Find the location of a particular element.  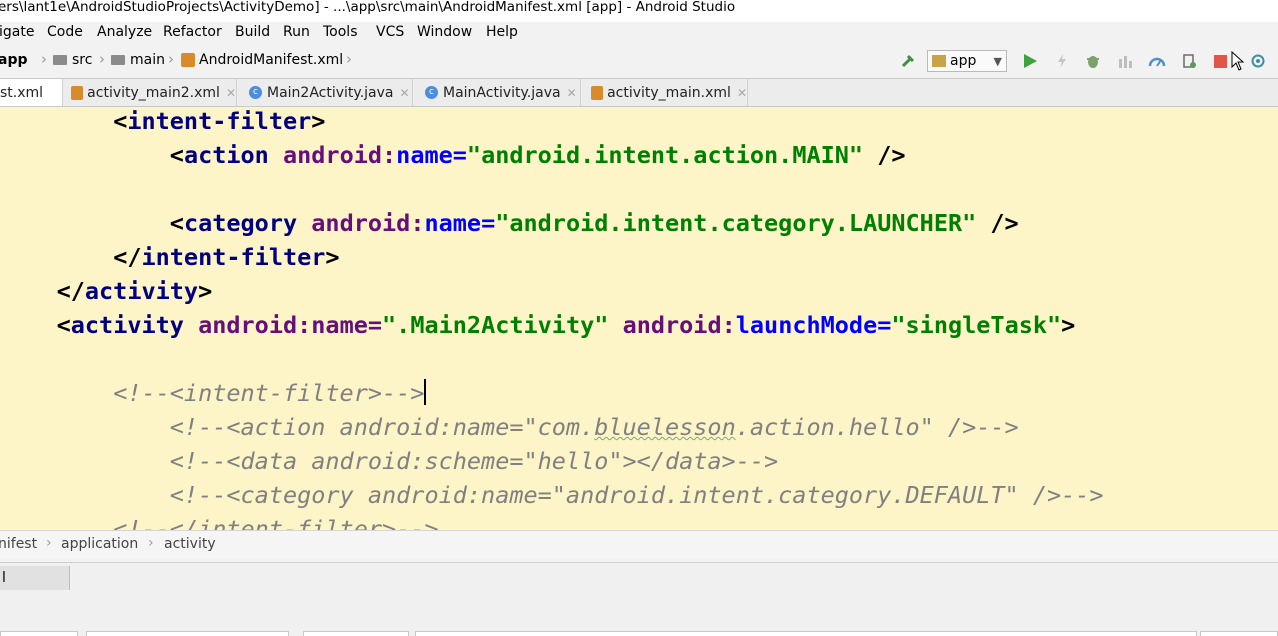

tab-label: st.xml is located at coordinates (22, 92).